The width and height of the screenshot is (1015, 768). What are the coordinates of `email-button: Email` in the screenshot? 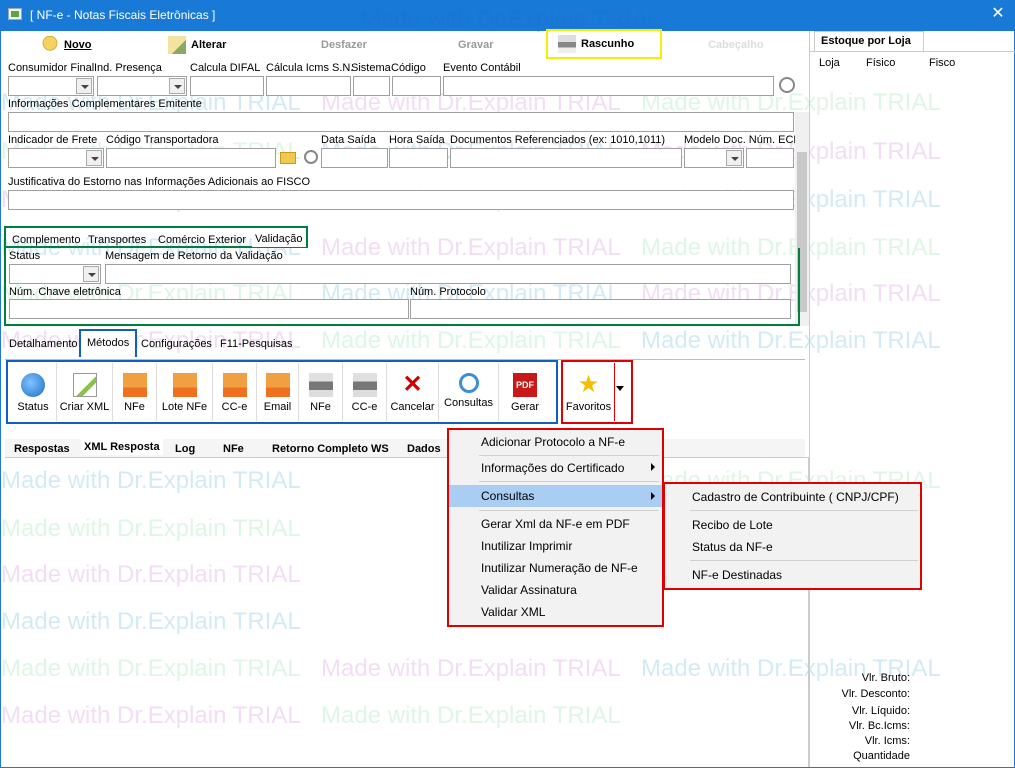 It's located at (278, 392).